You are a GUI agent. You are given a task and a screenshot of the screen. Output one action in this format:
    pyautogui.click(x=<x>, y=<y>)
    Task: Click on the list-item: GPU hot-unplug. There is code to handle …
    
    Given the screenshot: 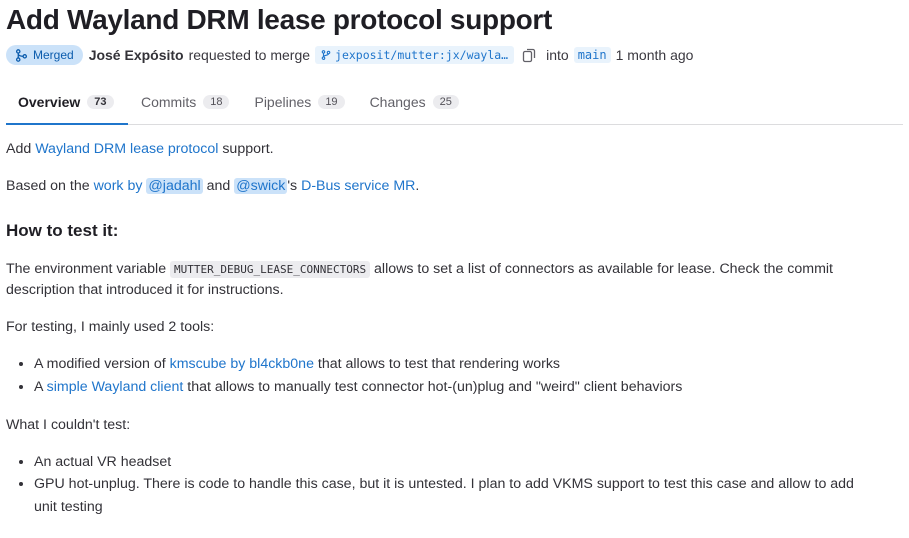 What is the action you would take?
    pyautogui.click(x=468, y=496)
    